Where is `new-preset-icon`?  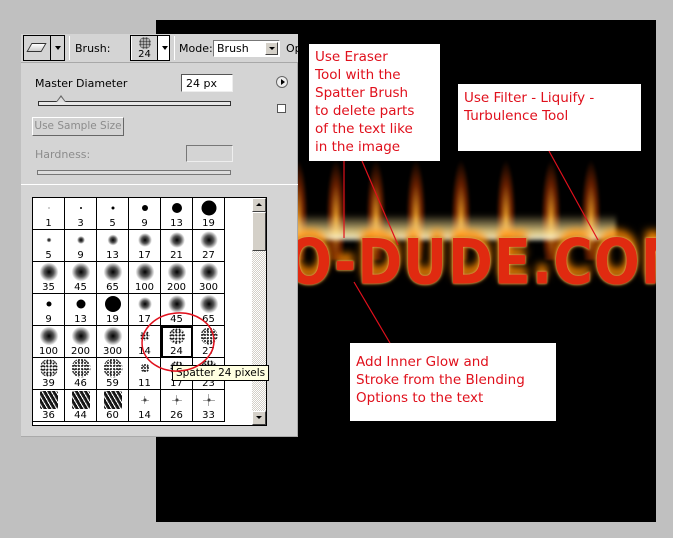 new-preset-icon is located at coordinates (281, 108).